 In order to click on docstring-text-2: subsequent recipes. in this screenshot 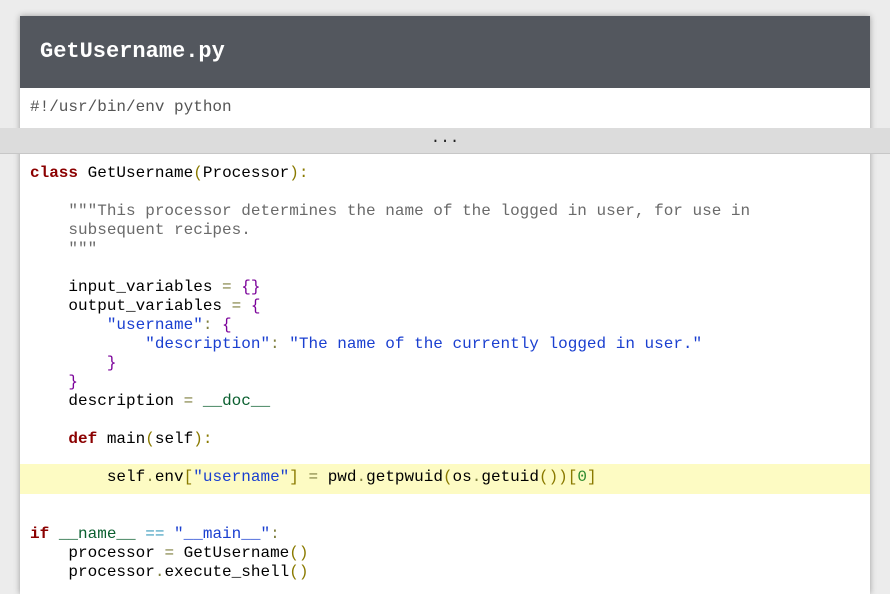, I will do `click(159, 230)`.